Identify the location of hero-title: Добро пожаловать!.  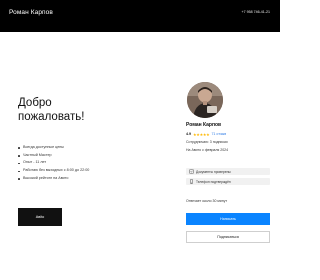
(51, 110).